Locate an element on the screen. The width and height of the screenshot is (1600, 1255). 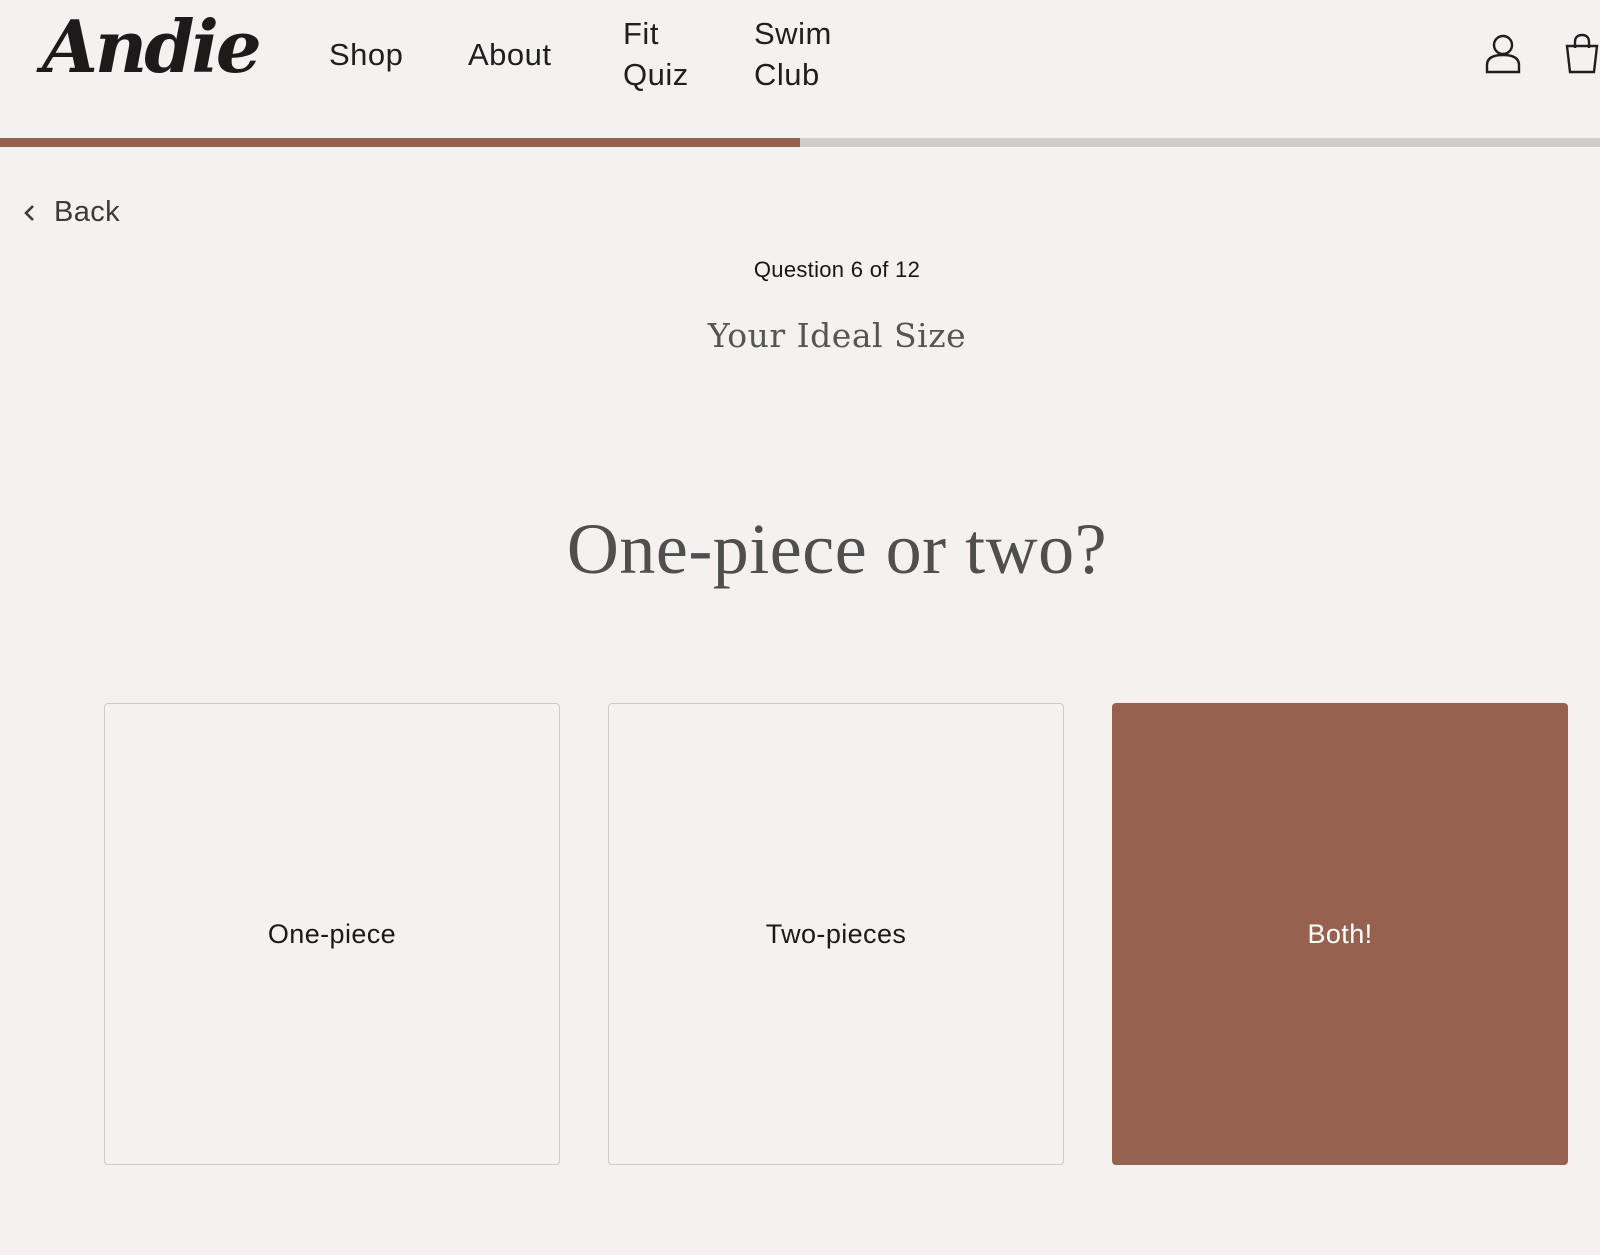
nav-swim-club: Swim Club is located at coordinates (804, 54).